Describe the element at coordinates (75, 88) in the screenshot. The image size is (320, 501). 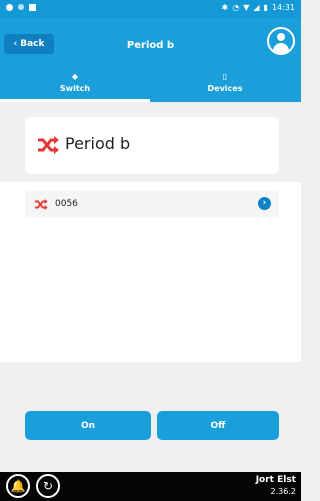
I see `tab-switch-label: Switch` at that location.